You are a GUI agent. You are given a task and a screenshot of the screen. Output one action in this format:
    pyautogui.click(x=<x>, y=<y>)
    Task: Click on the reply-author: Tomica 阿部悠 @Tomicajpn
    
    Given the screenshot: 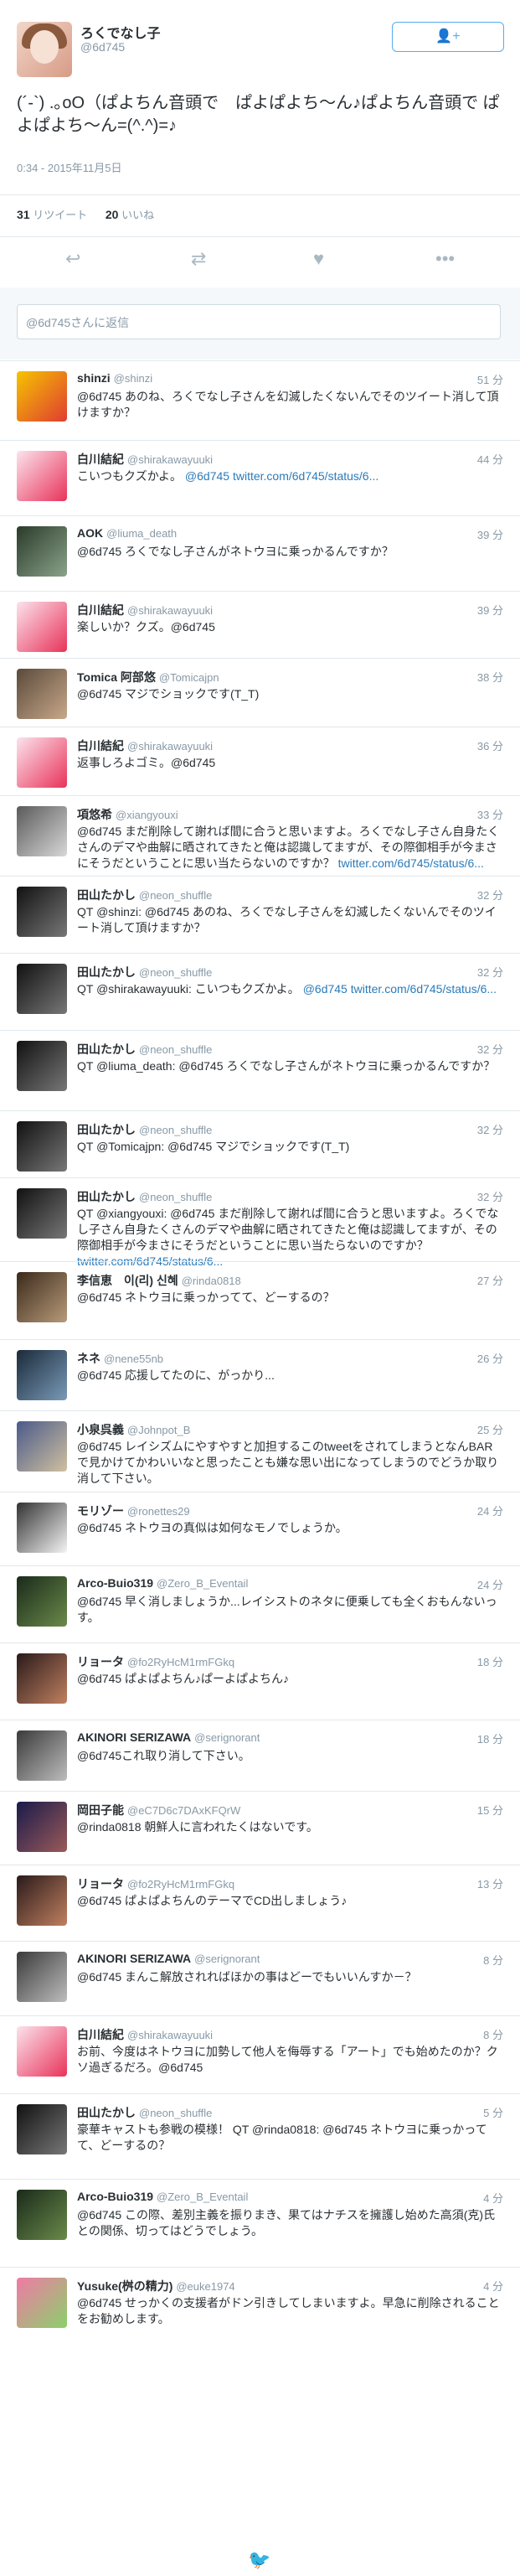 What is the action you would take?
    pyautogui.click(x=148, y=677)
    